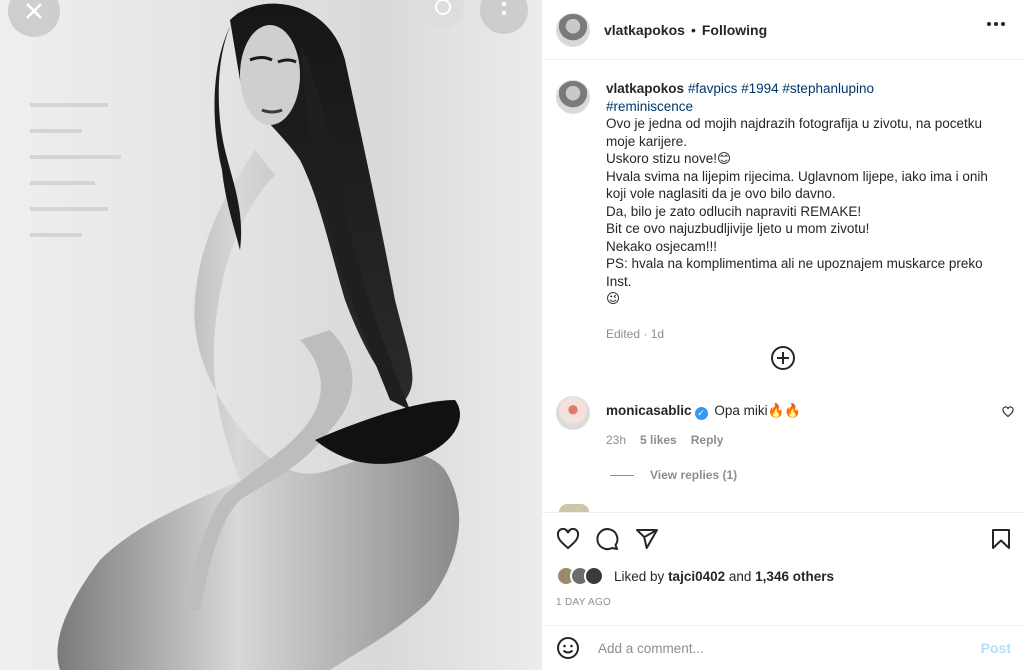 The width and height of the screenshot is (1024, 670). What do you see at coordinates (734, 30) in the screenshot?
I see `following-button: Following` at bounding box center [734, 30].